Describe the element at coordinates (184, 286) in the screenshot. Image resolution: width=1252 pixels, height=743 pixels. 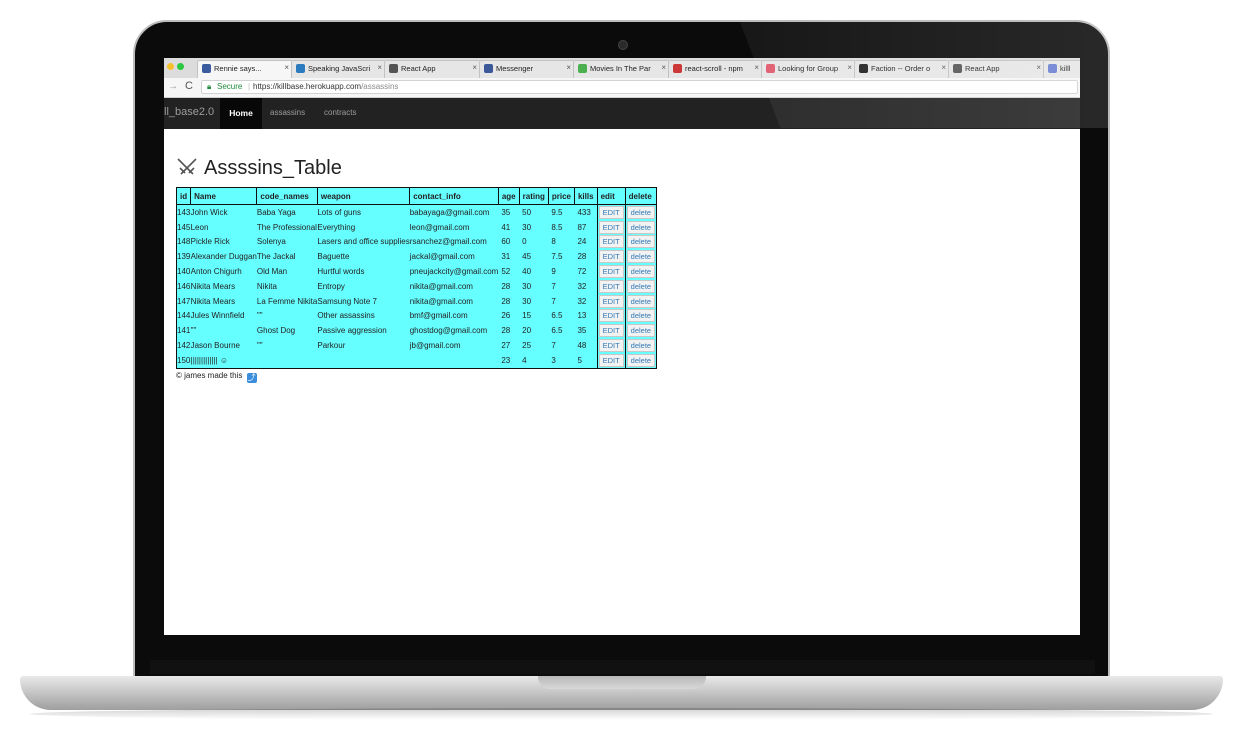
I see `cell-id: 146` at that location.